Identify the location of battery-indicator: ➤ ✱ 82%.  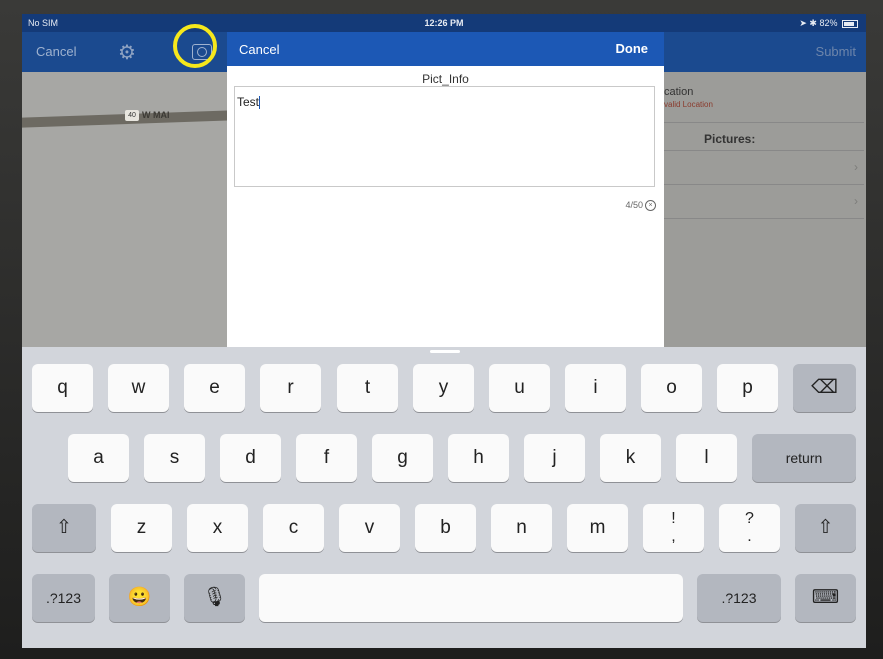
(828, 23).